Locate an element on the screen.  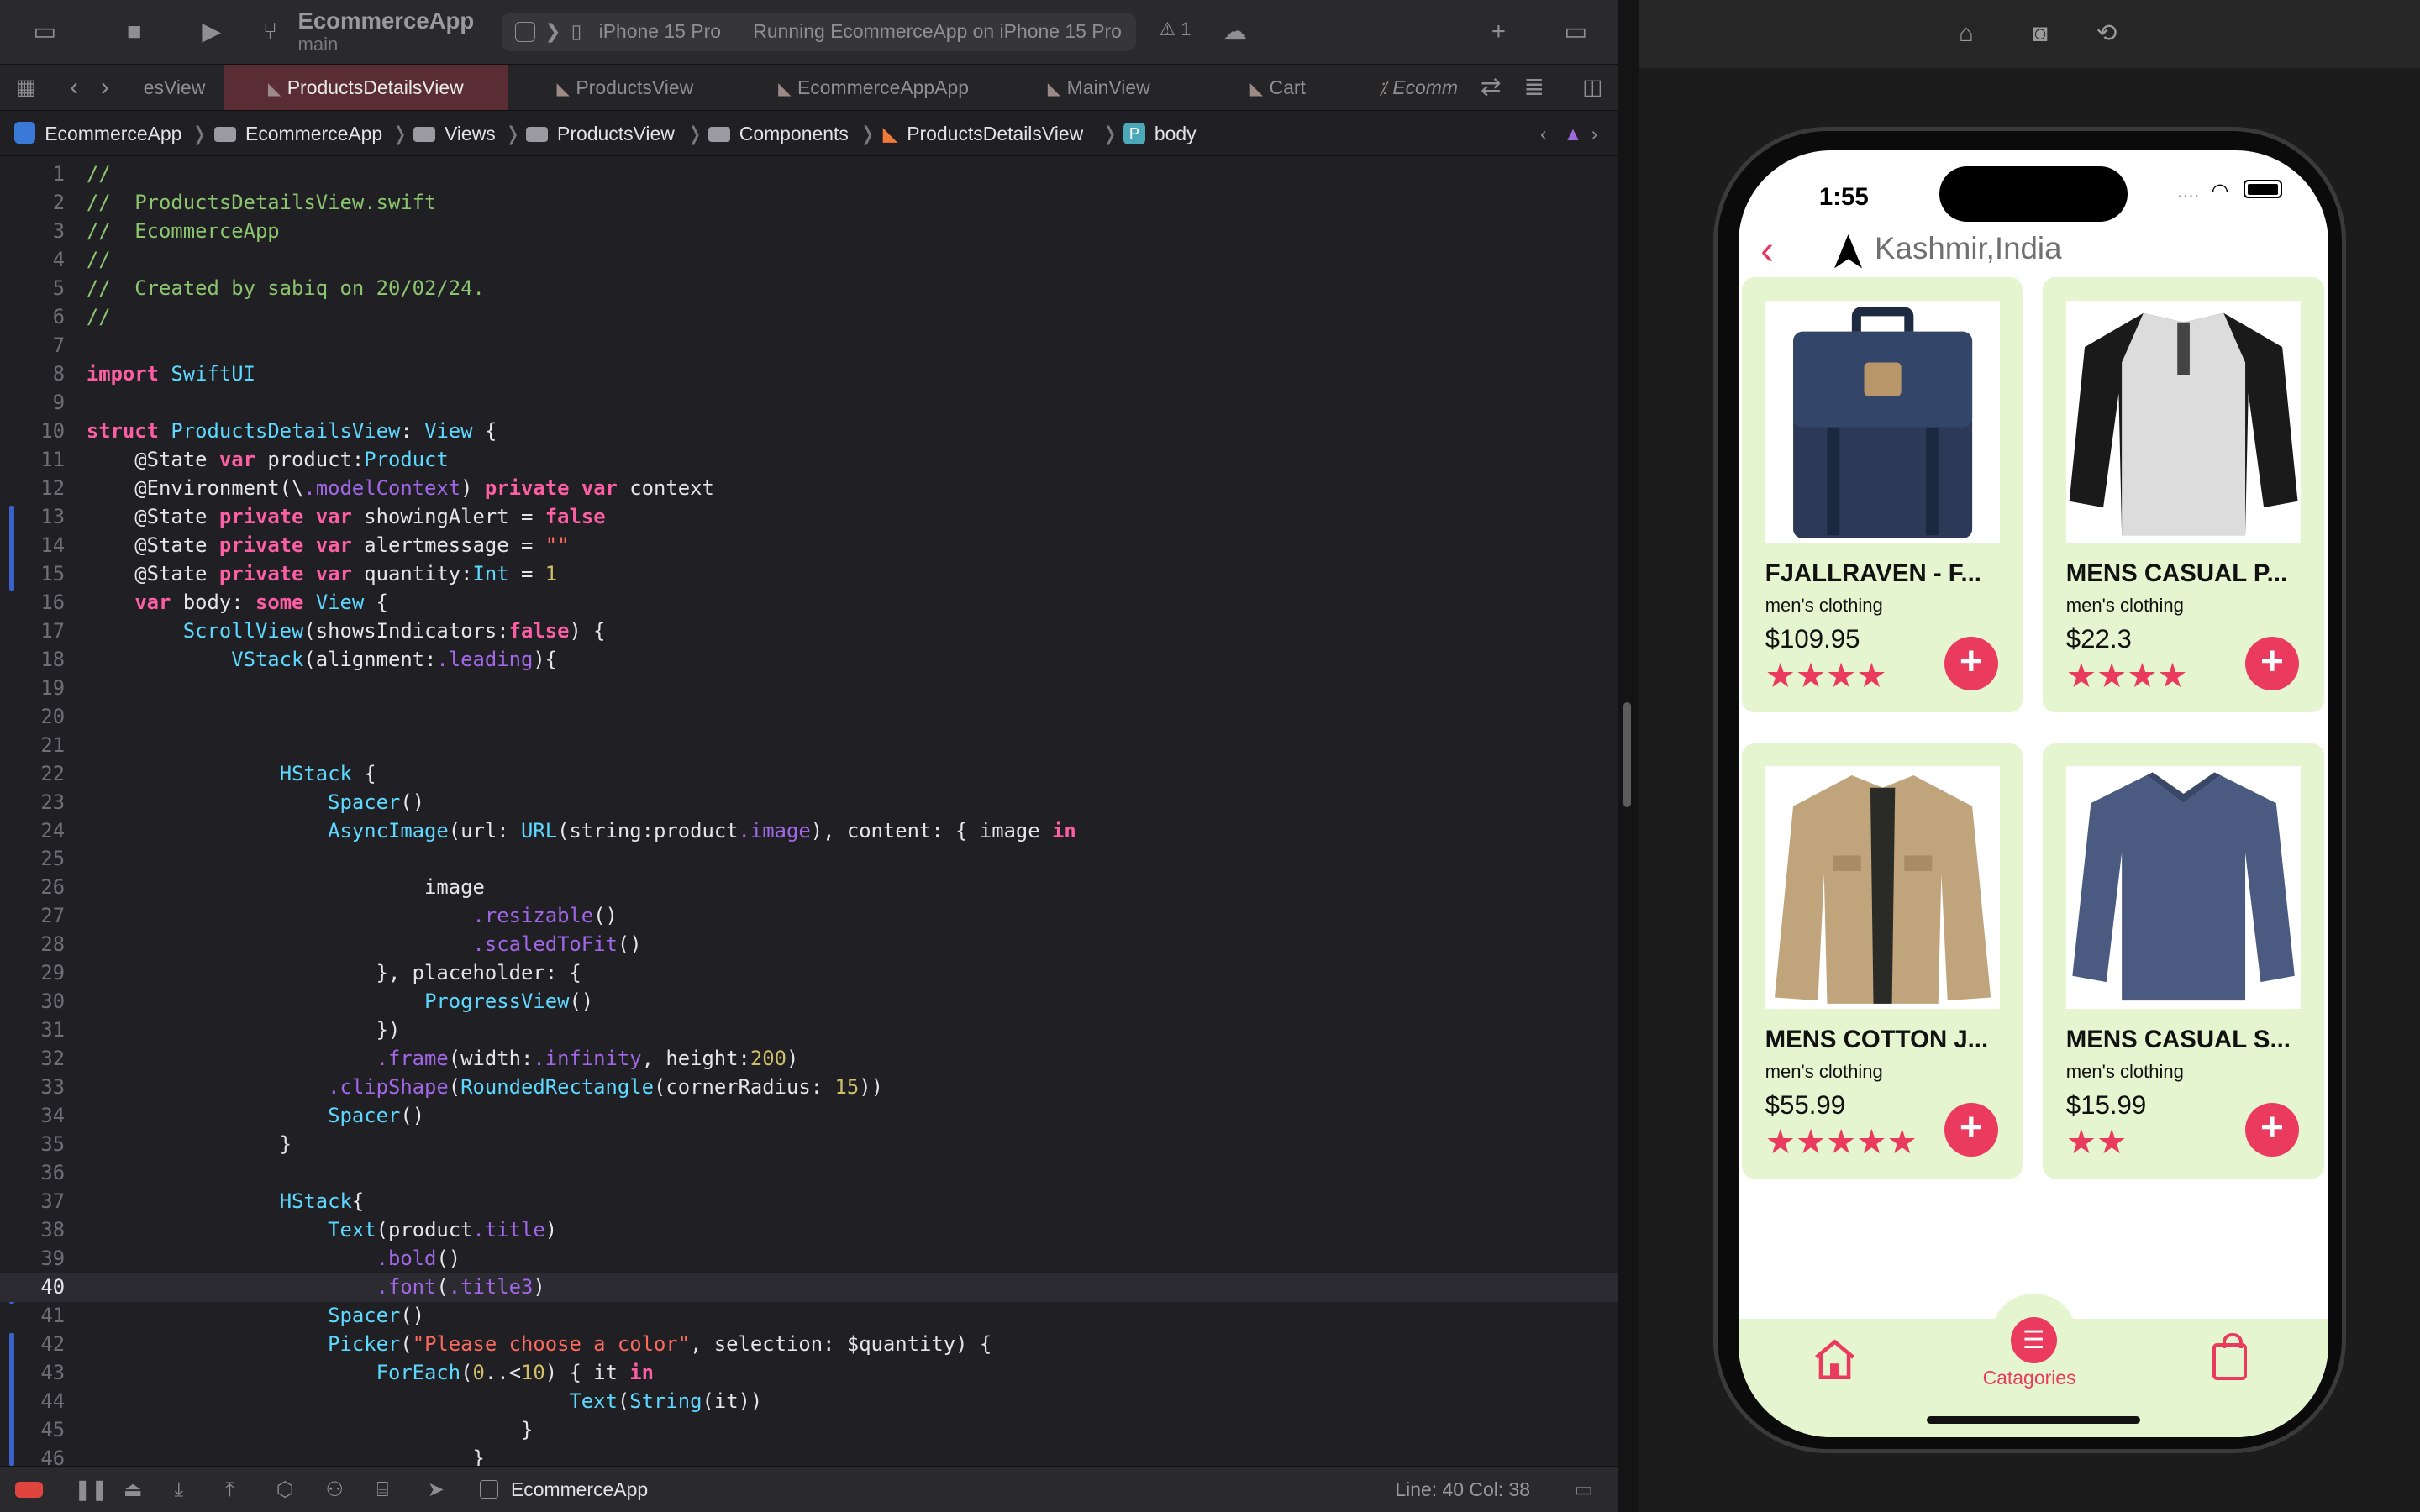
breadcrumb-group-app: EcommerceApp is located at coordinates (298, 134).